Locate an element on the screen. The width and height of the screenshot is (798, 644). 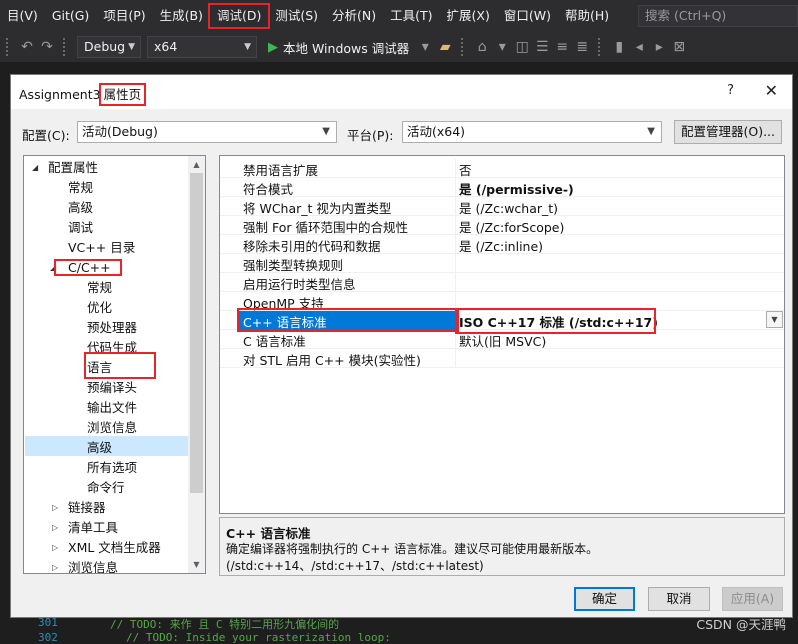
bookmark-icon: ▮ is located at coordinates (619, 47).